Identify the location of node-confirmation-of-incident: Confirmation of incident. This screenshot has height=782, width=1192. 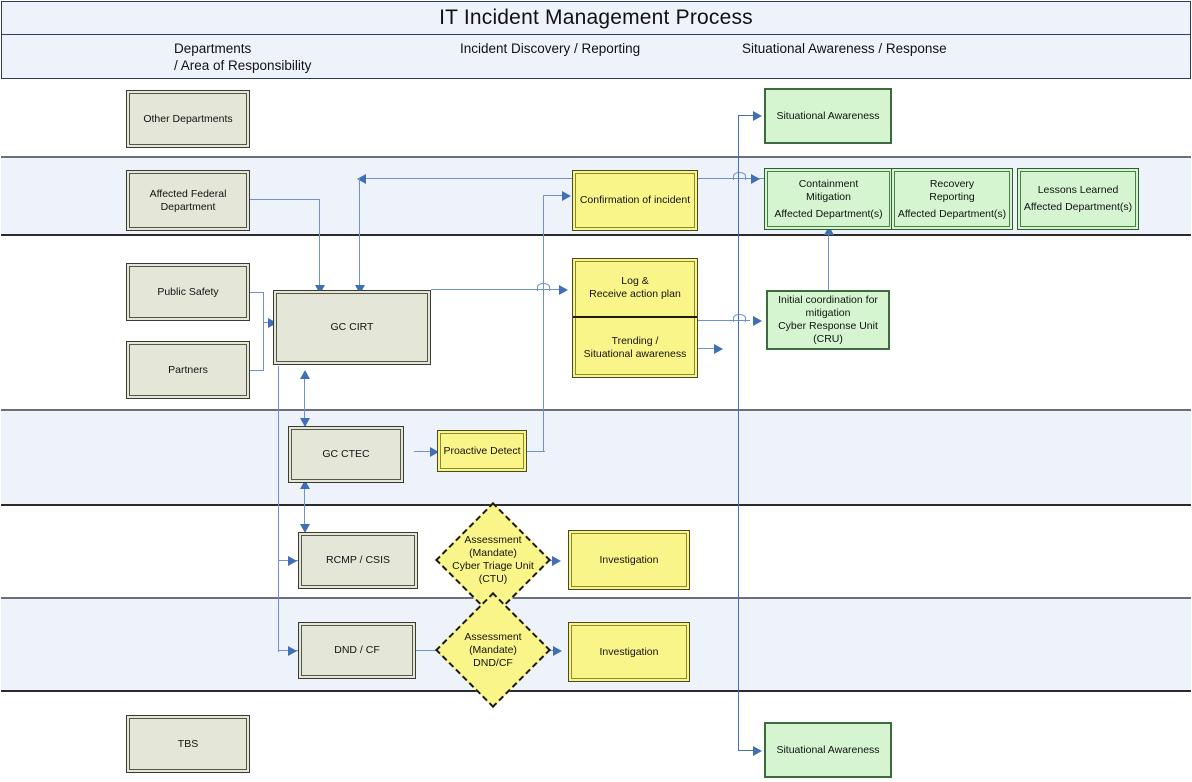
(635, 200).